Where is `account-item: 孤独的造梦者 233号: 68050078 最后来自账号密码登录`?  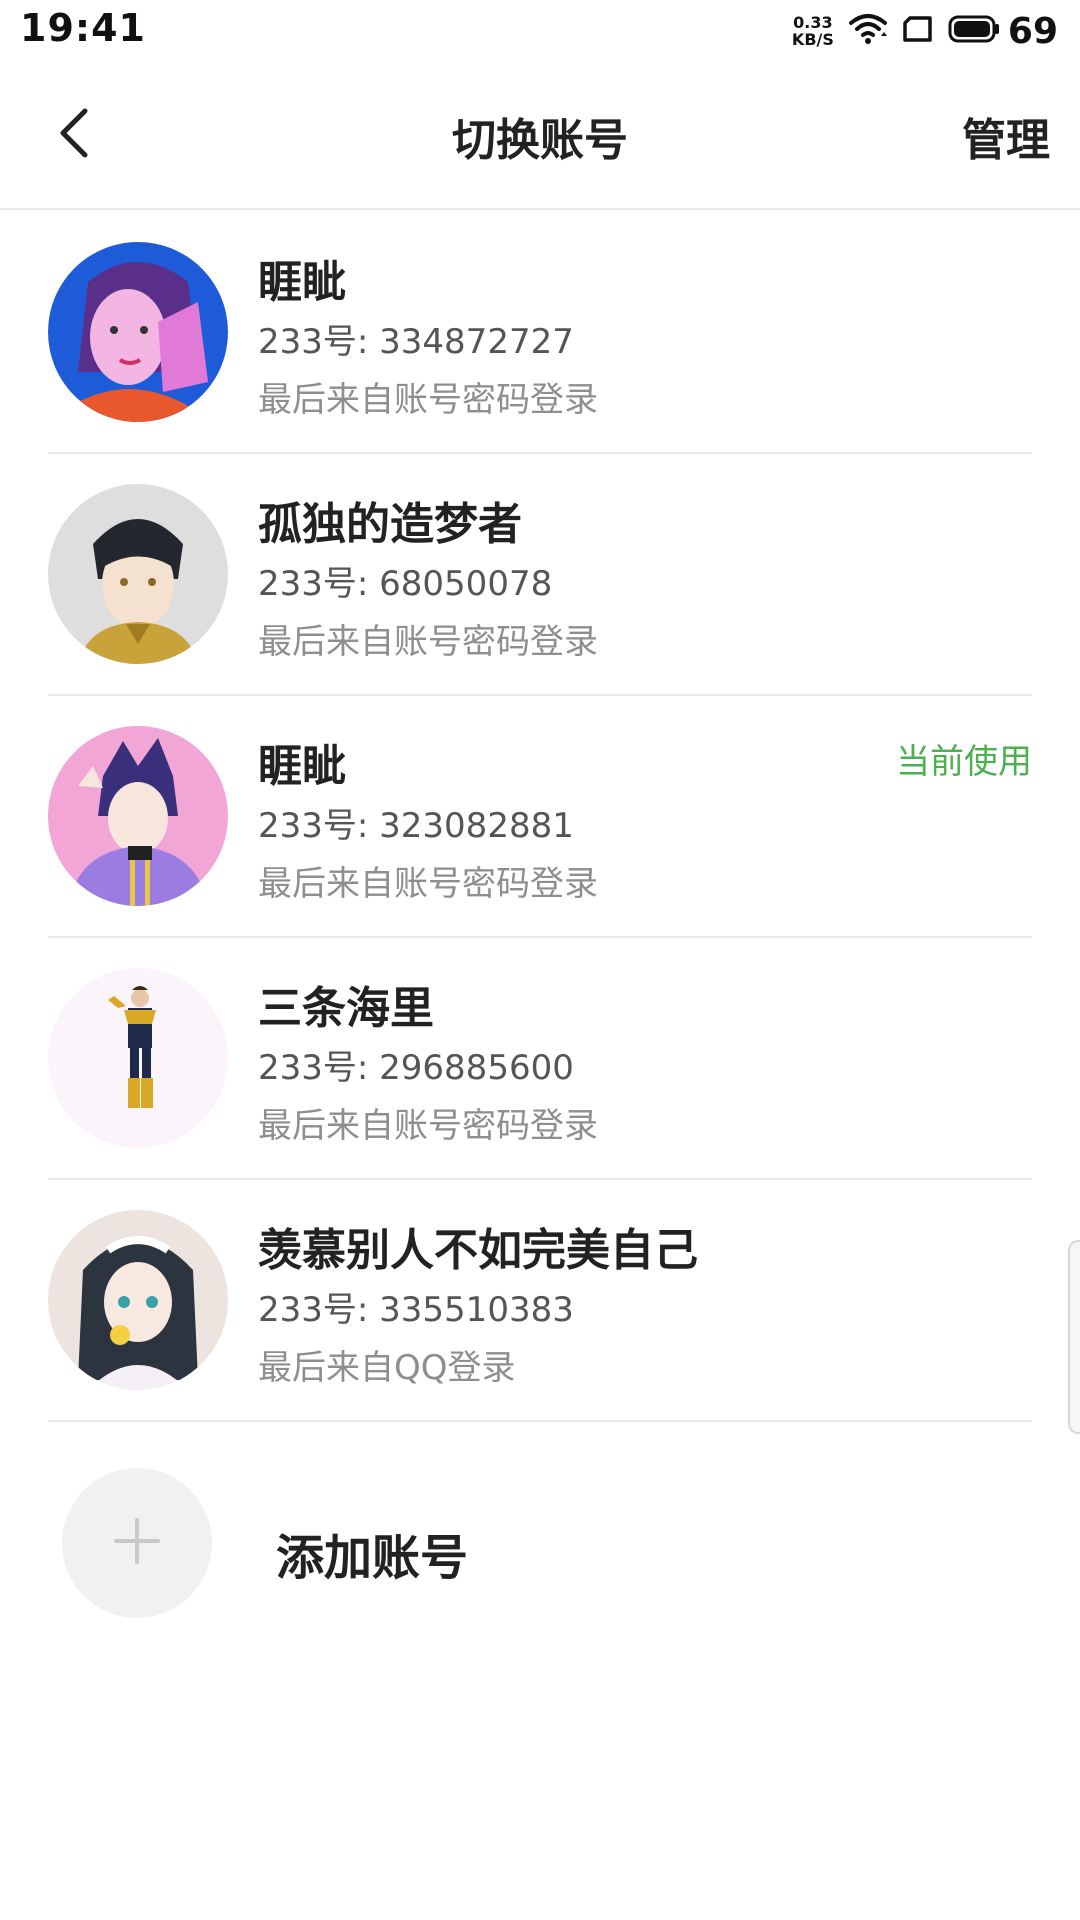 account-item: 孤独的造梦者 233号: 68050078 最后来自账号密码登录 is located at coordinates (540, 575).